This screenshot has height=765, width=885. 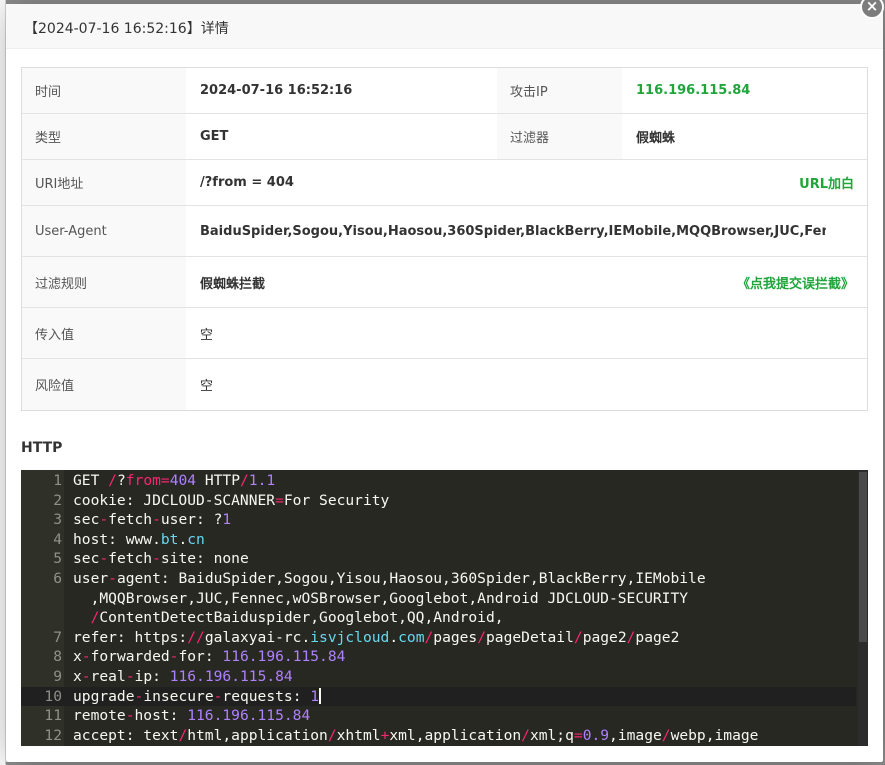 What do you see at coordinates (104, 384) in the screenshot?
I see `risk-value-label: 风险值` at bounding box center [104, 384].